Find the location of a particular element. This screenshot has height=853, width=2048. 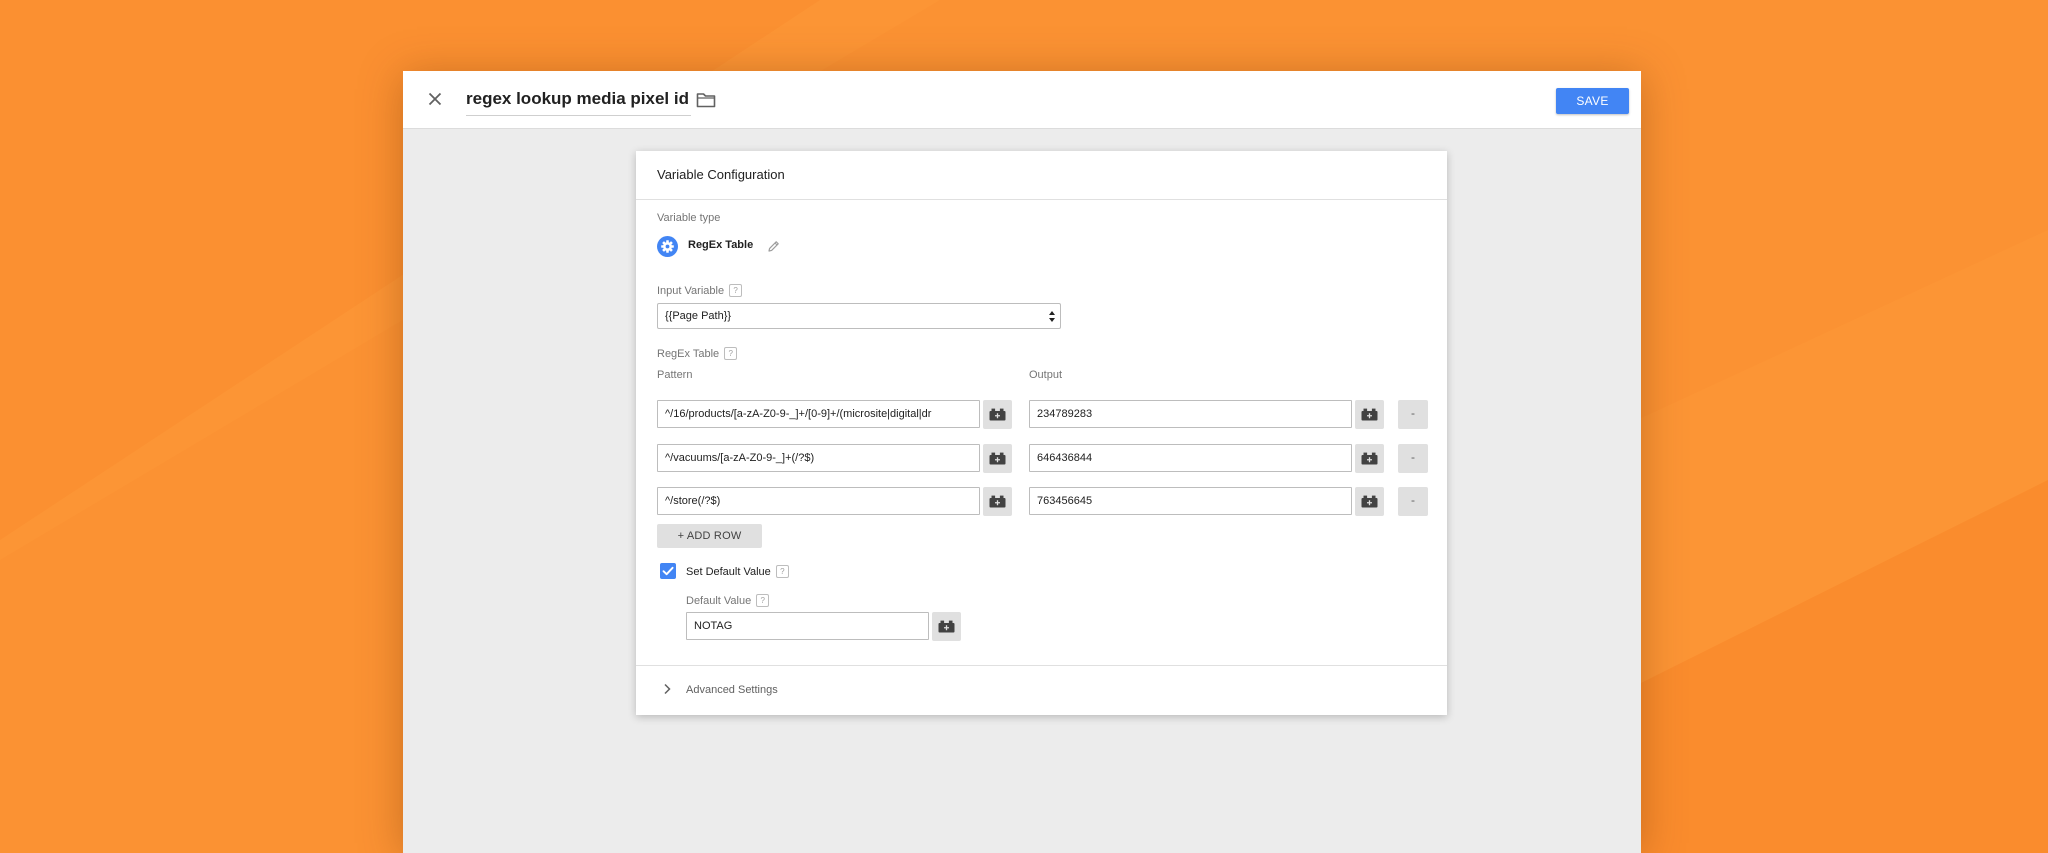

advanced-settings-toggle: Advanced Settings is located at coordinates (732, 690).